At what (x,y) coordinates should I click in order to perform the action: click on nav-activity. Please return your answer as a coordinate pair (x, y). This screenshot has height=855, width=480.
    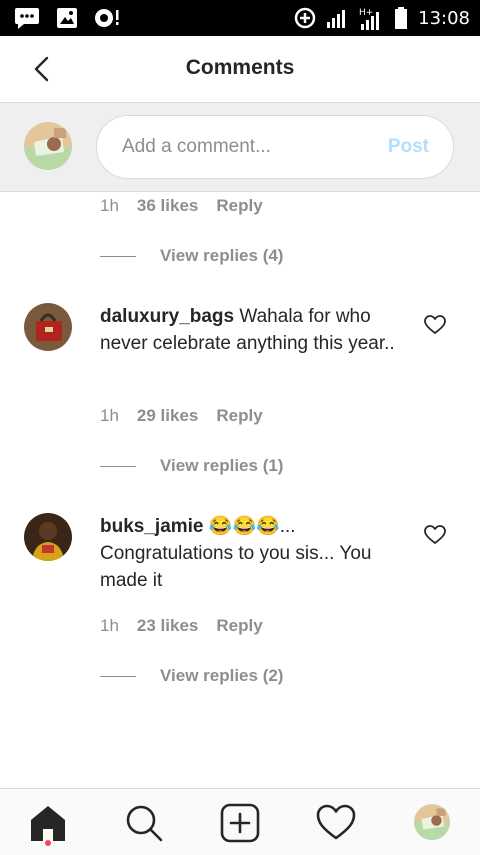
    Looking at the image, I should click on (336, 823).